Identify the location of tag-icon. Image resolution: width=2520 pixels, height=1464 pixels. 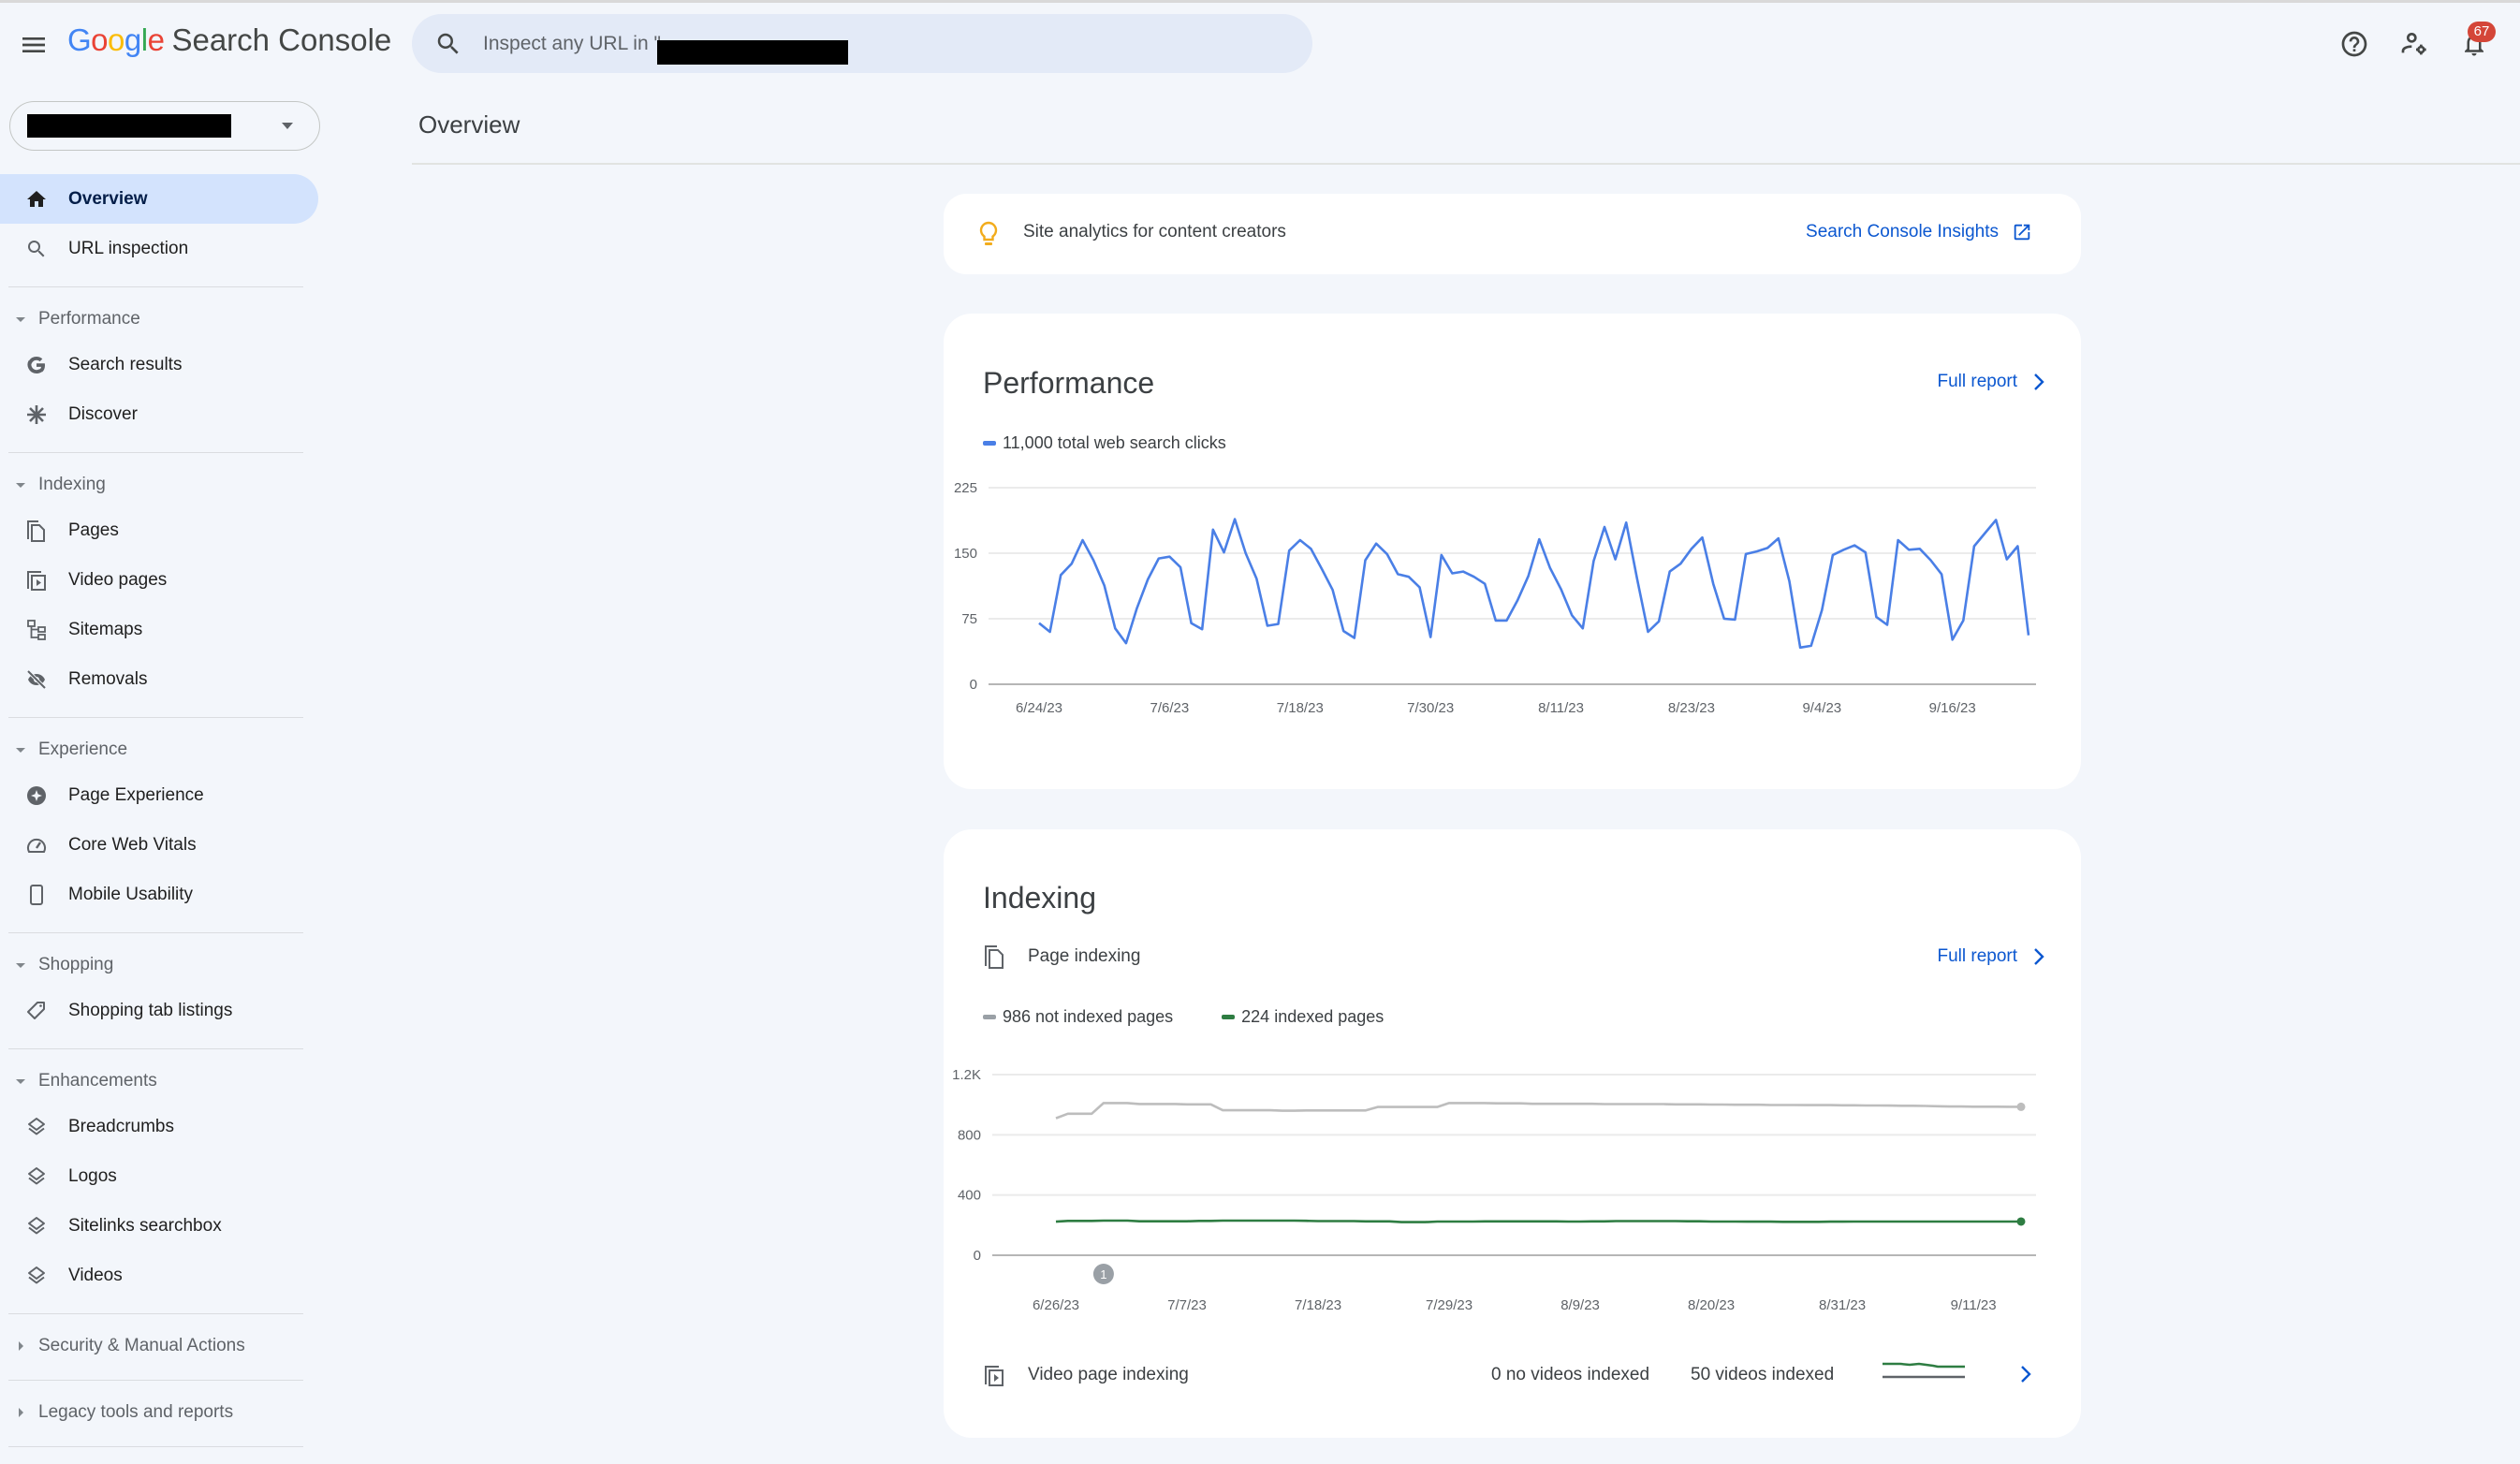
(36, 1011).